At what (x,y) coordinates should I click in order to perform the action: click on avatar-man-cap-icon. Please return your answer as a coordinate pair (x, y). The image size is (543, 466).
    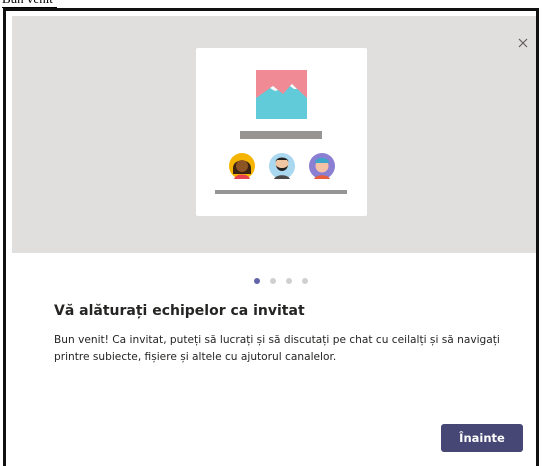
    Looking at the image, I should click on (322, 166).